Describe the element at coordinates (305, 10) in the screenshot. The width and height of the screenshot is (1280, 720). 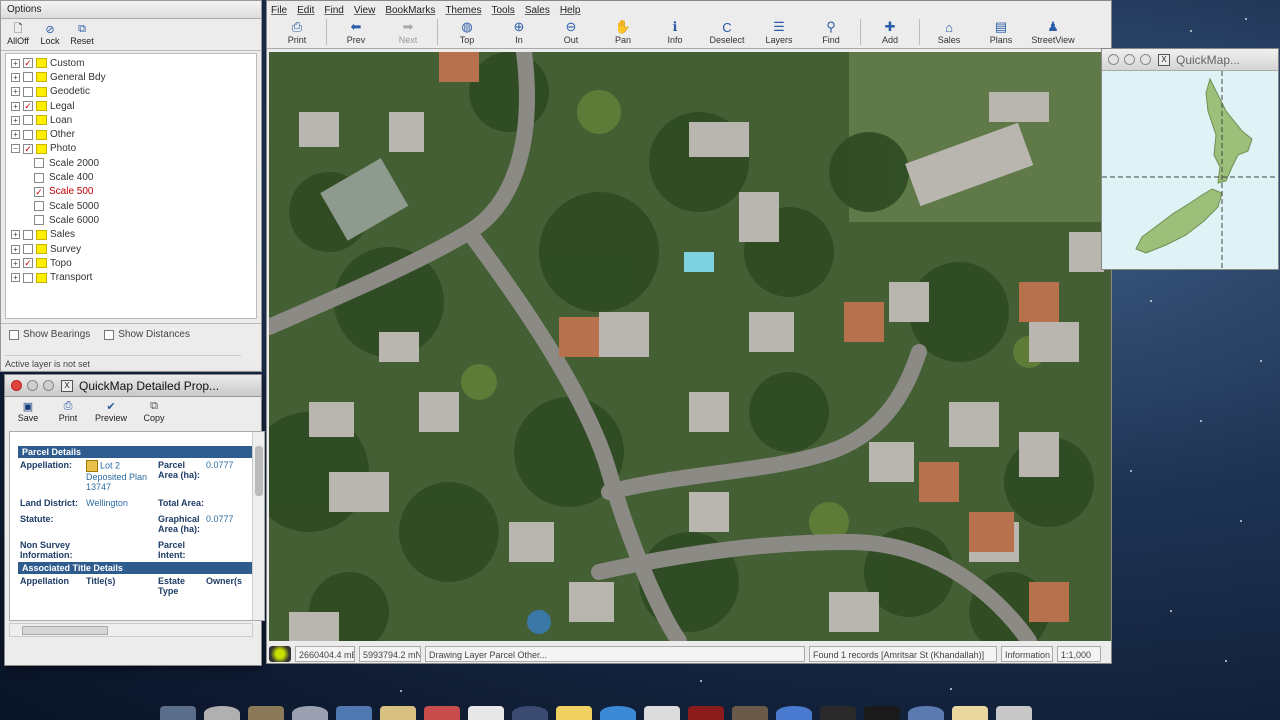
I see `menu-edit: Edit` at that location.